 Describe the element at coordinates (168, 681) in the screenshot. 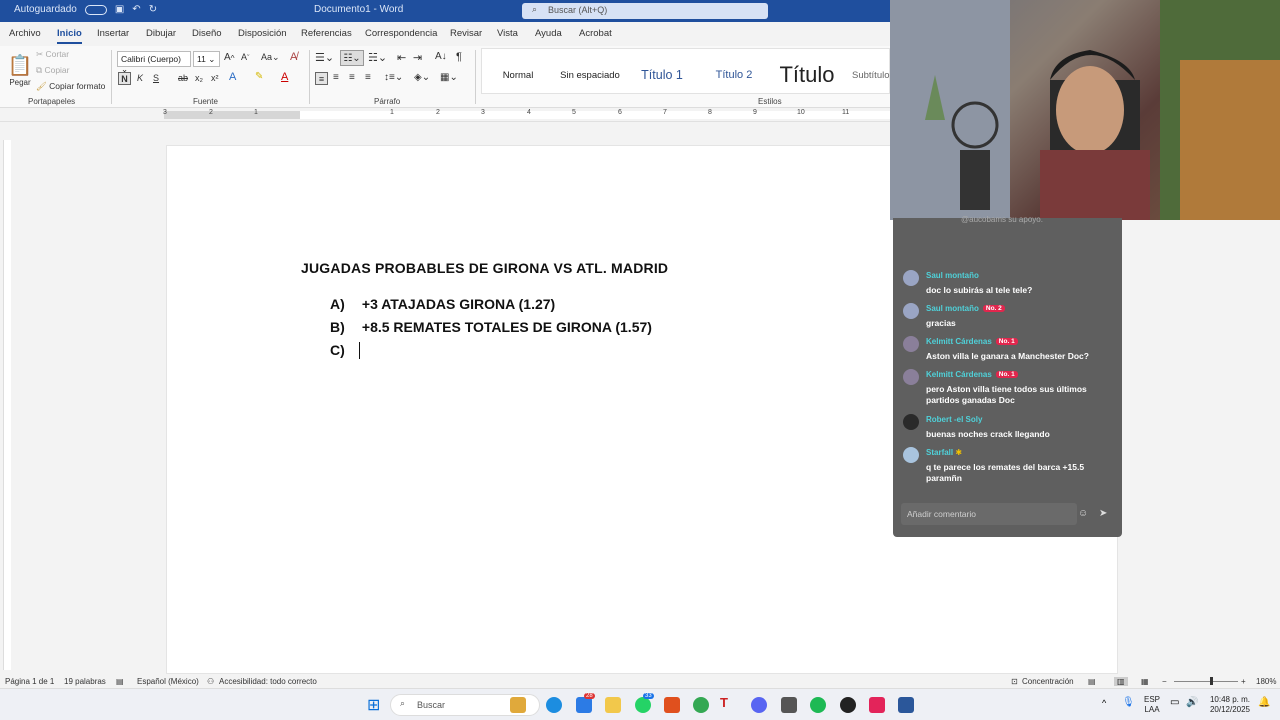

I see `language-status: Español (México)` at that location.